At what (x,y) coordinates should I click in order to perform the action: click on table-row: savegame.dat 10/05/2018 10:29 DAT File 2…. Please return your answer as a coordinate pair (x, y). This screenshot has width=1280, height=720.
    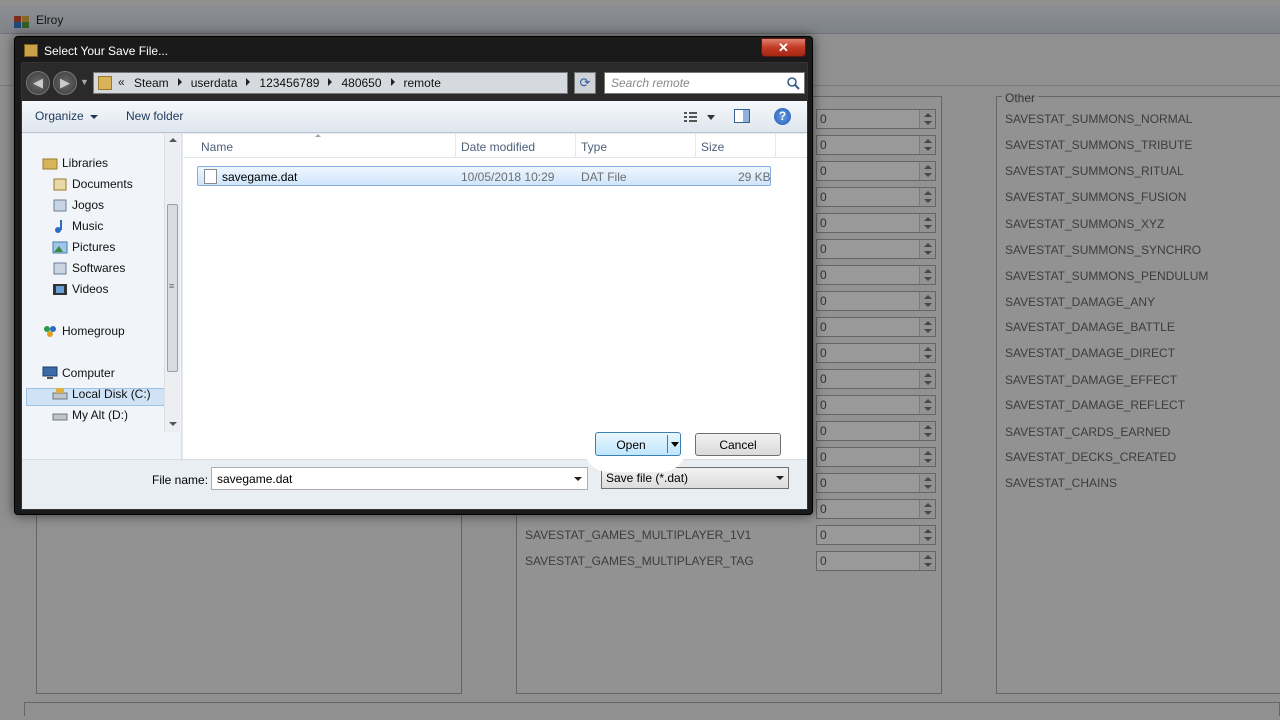
    Looking at the image, I should click on (484, 176).